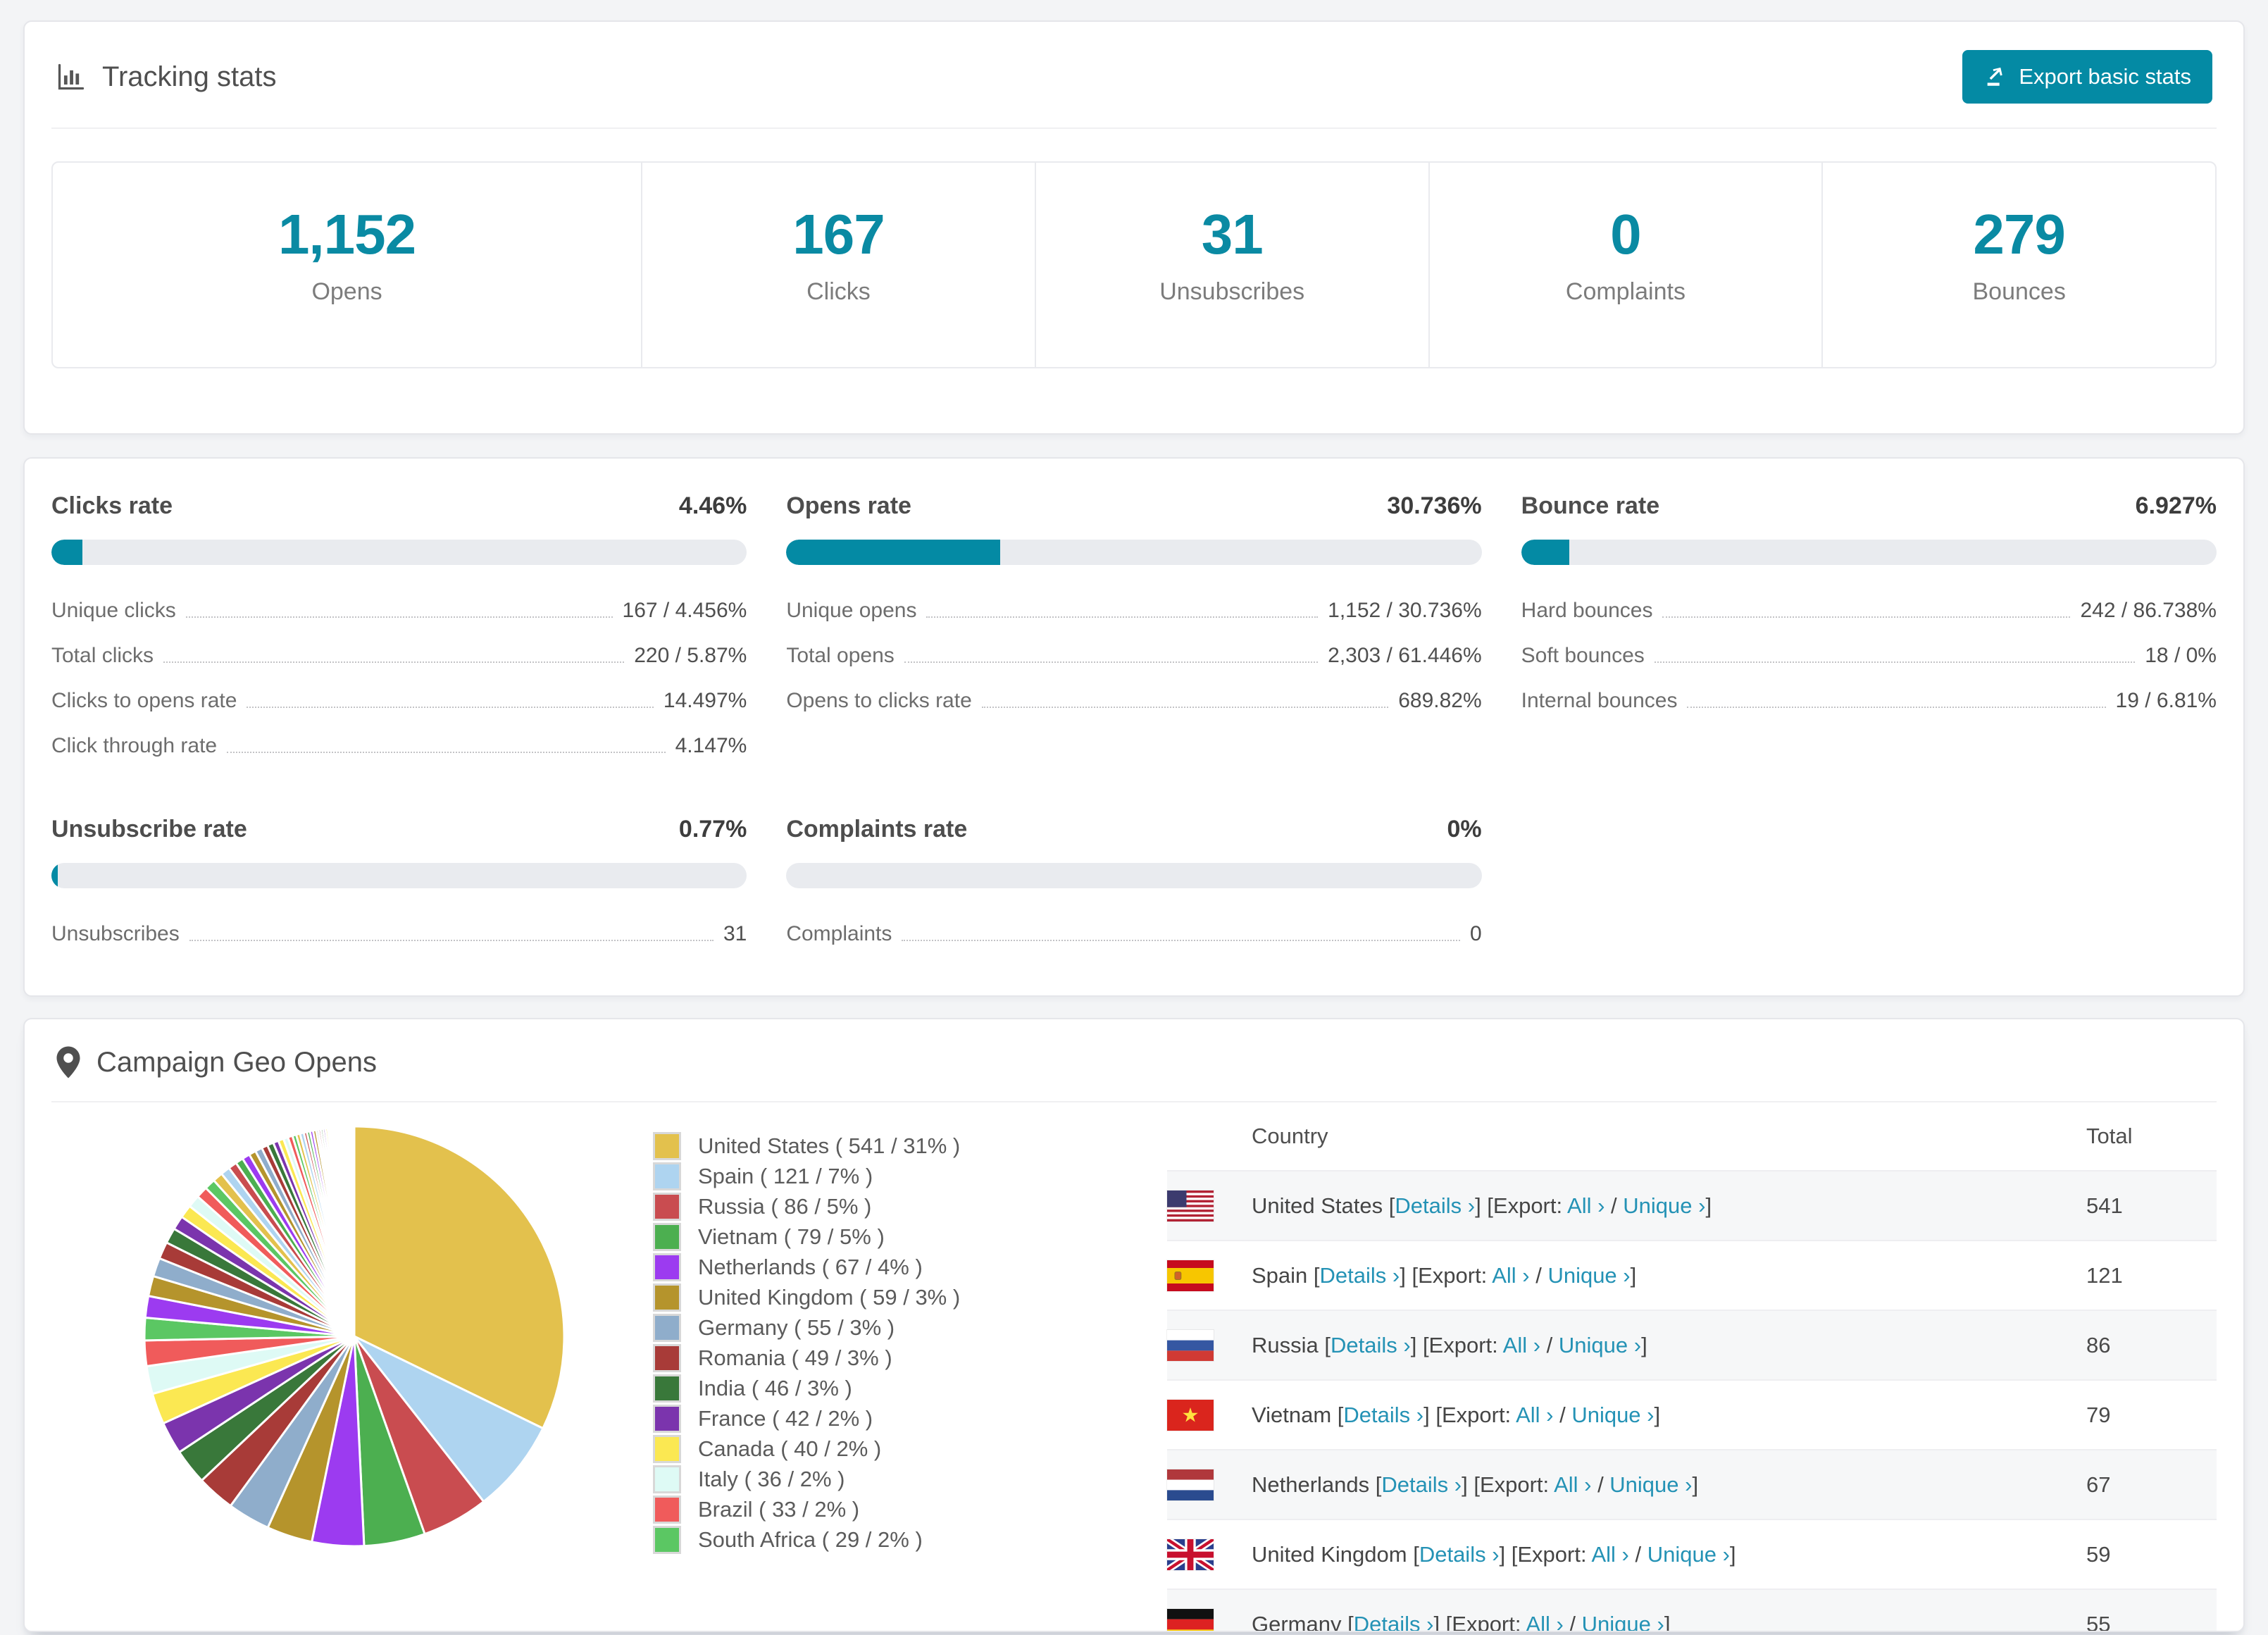 The height and width of the screenshot is (1635, 2268). Describe the element at coordinates (1869, 701) in the screenshot. I see `rate-detail-row: Internal bounces 19 / 6.81%` at that location.